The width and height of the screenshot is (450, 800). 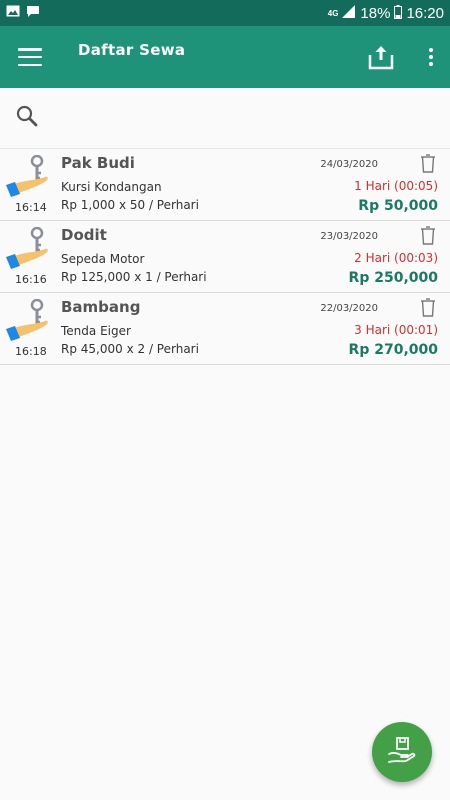 What do you see at coordinates (396, 258) in the screenshot?
I see `rental-duration: 2 Hari (00:03)` at bounding box center [396, 258].